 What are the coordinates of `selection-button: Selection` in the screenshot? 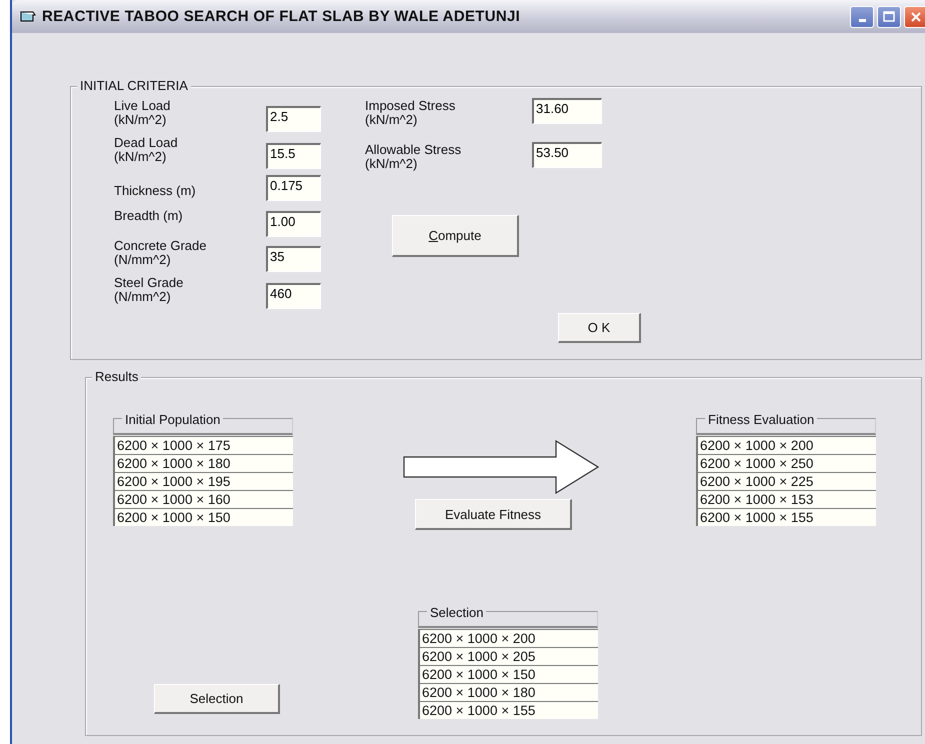 It's located at (217, 699).